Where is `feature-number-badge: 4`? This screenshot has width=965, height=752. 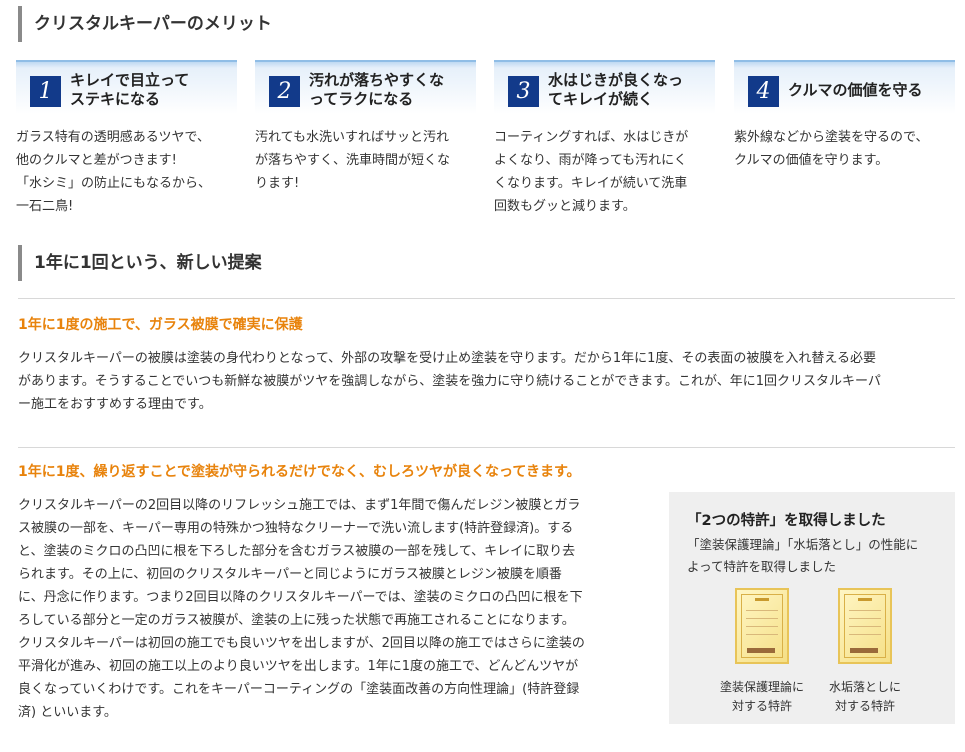
feature-number-badge: 4 is located at coordinates (763, 91).